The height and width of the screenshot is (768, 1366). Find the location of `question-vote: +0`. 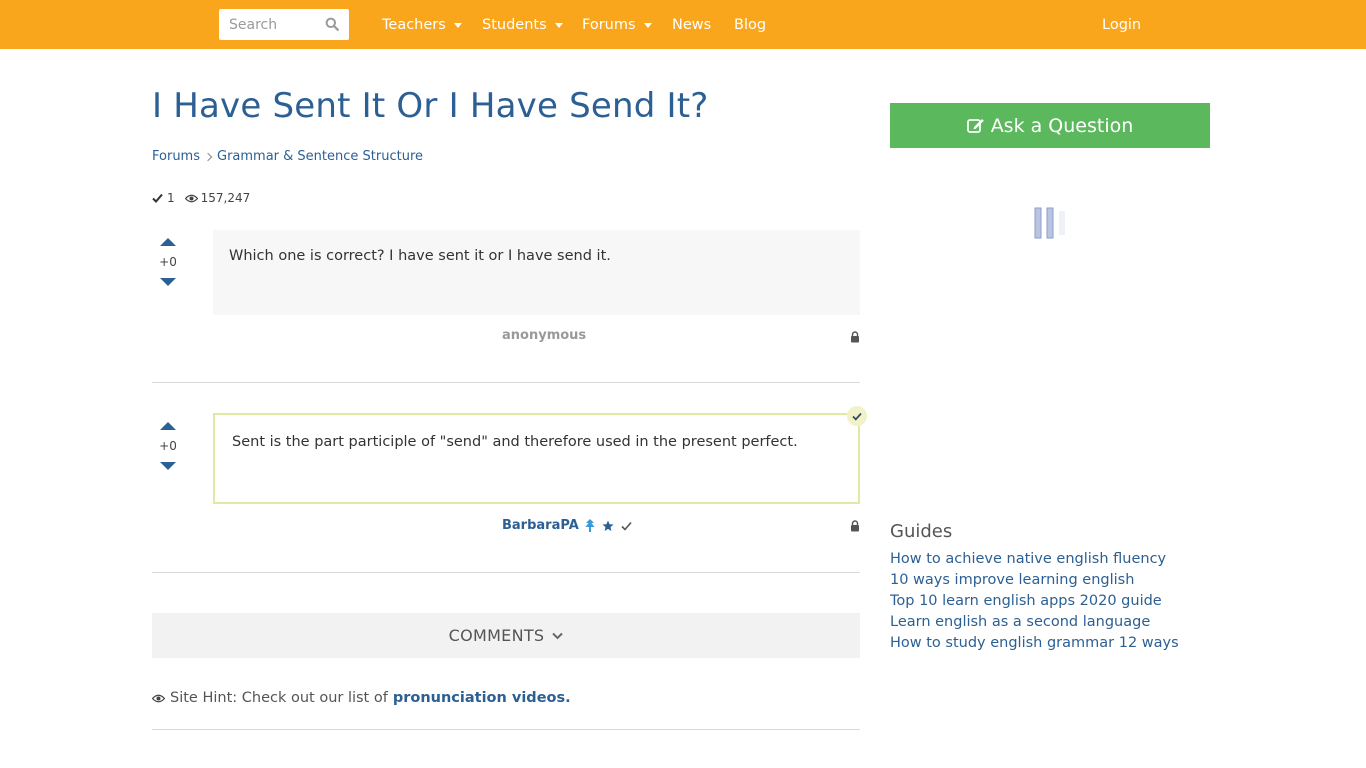

question-vote: +0 is located at coordinates (168, 262).